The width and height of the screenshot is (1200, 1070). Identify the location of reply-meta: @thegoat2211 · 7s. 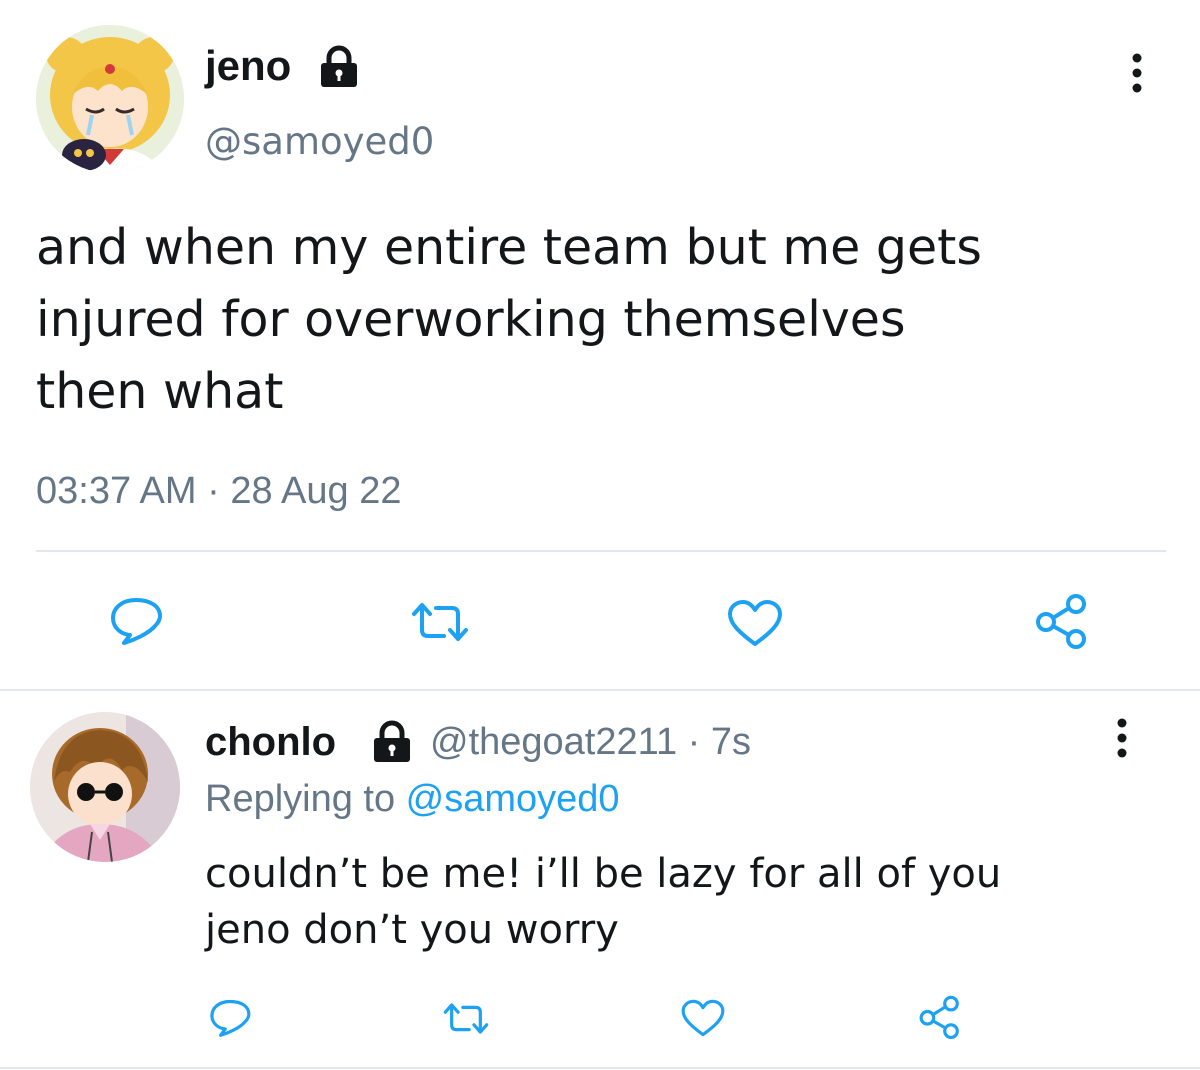
(590, 742).